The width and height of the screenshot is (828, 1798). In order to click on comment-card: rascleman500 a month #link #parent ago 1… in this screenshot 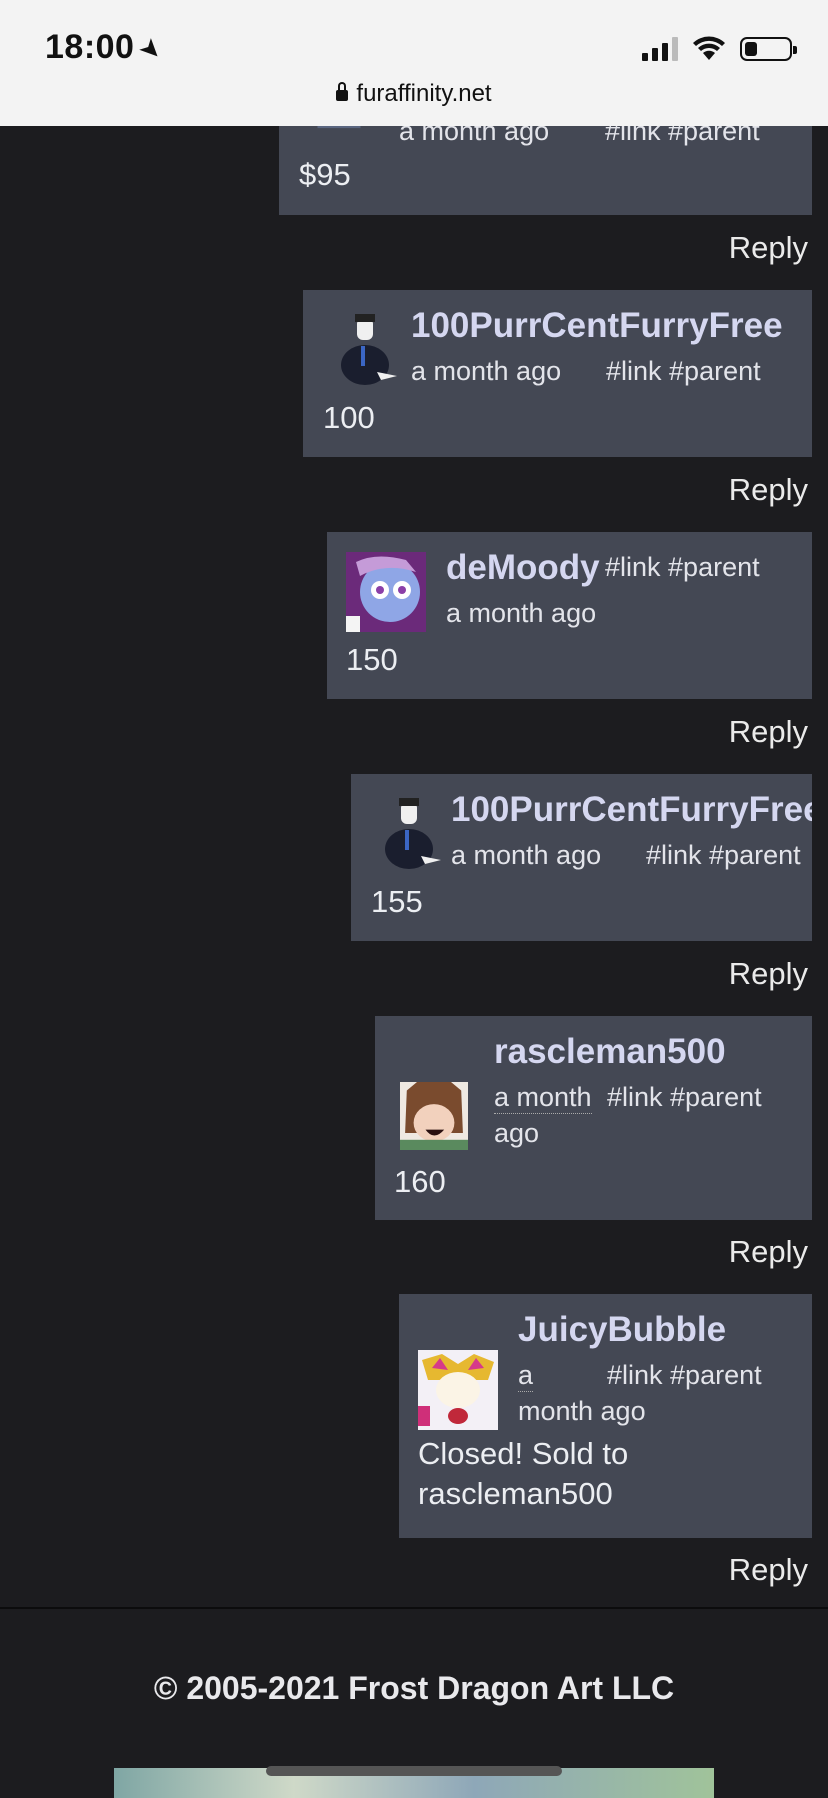, I will do `click(593, 1118)`.